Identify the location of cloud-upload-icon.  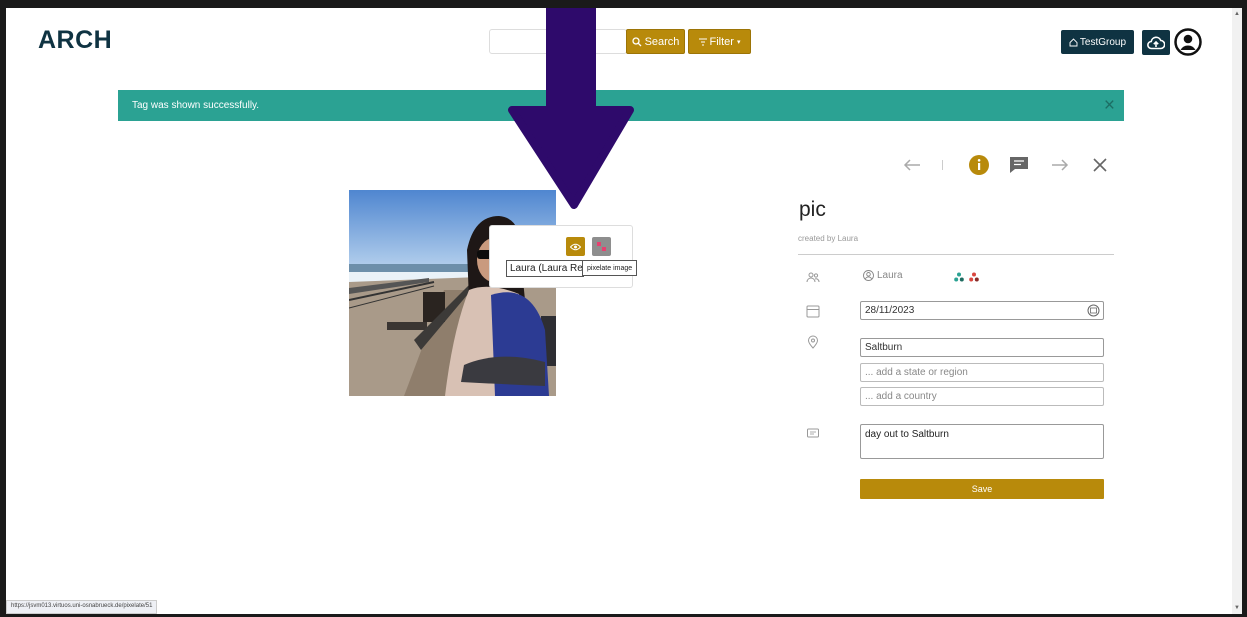
(1156, 42).